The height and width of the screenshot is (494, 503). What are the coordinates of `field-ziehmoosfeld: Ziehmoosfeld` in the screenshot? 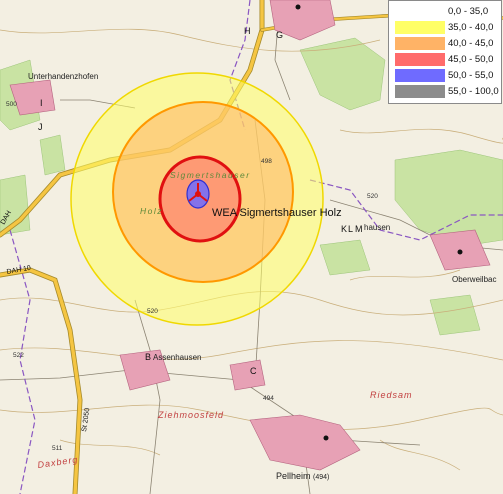 It's located at (190, 415).